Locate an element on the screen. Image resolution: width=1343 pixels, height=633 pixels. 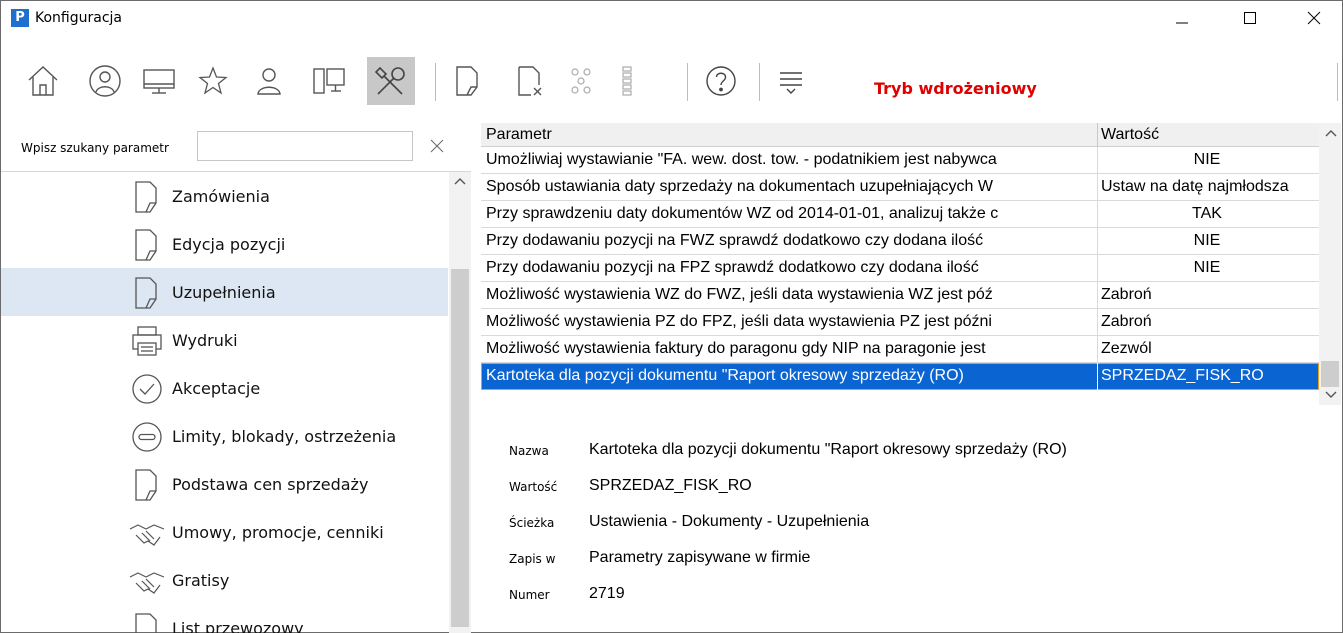
search-clear-button is located at coordinates (437, 146).